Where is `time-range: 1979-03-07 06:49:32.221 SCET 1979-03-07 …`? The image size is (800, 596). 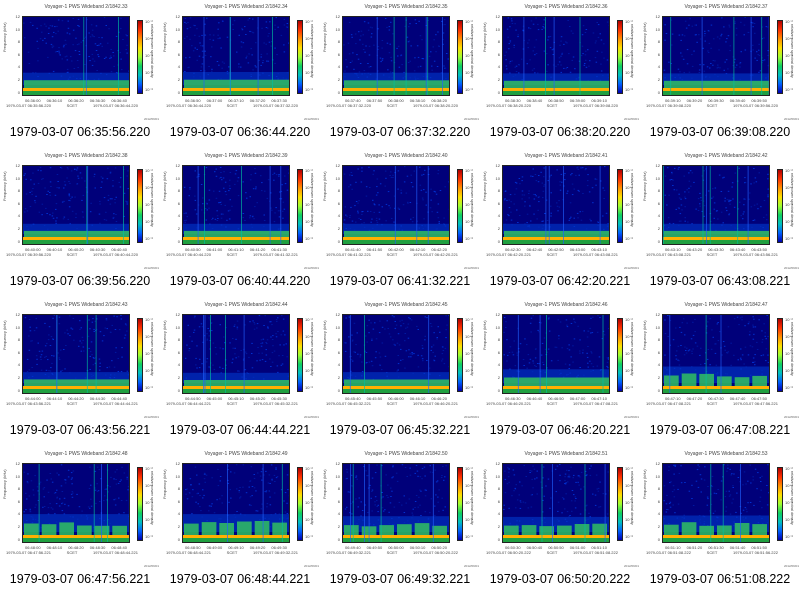
time-range: 1979-03-07 06:49:32.221 SCET 1979-03-07 … is located at coordinates (392, 552).